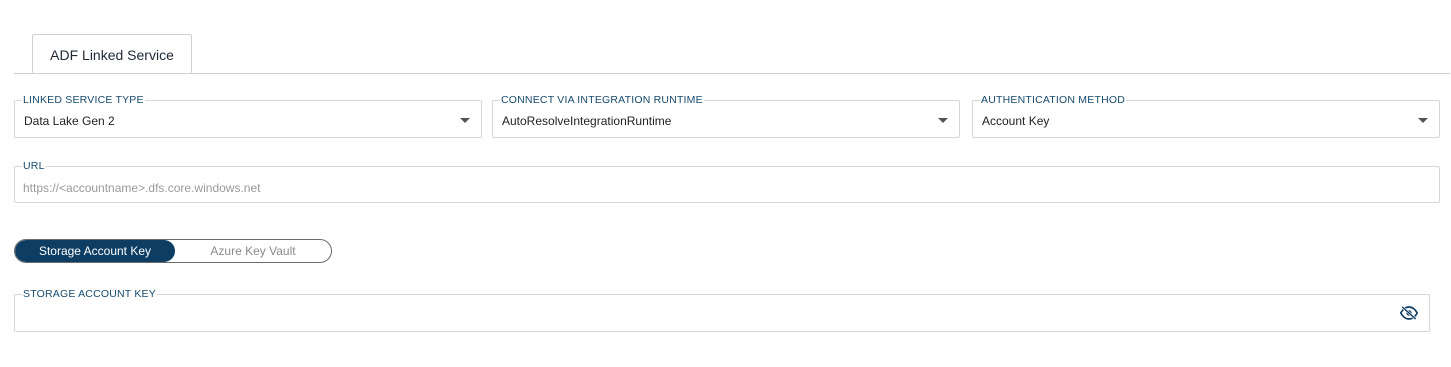  Describe the element at coordinates (1206, 116) in the screenshot. I see `authentication-method-select: AUTHENTICATION METHOD Account Key` at that location.